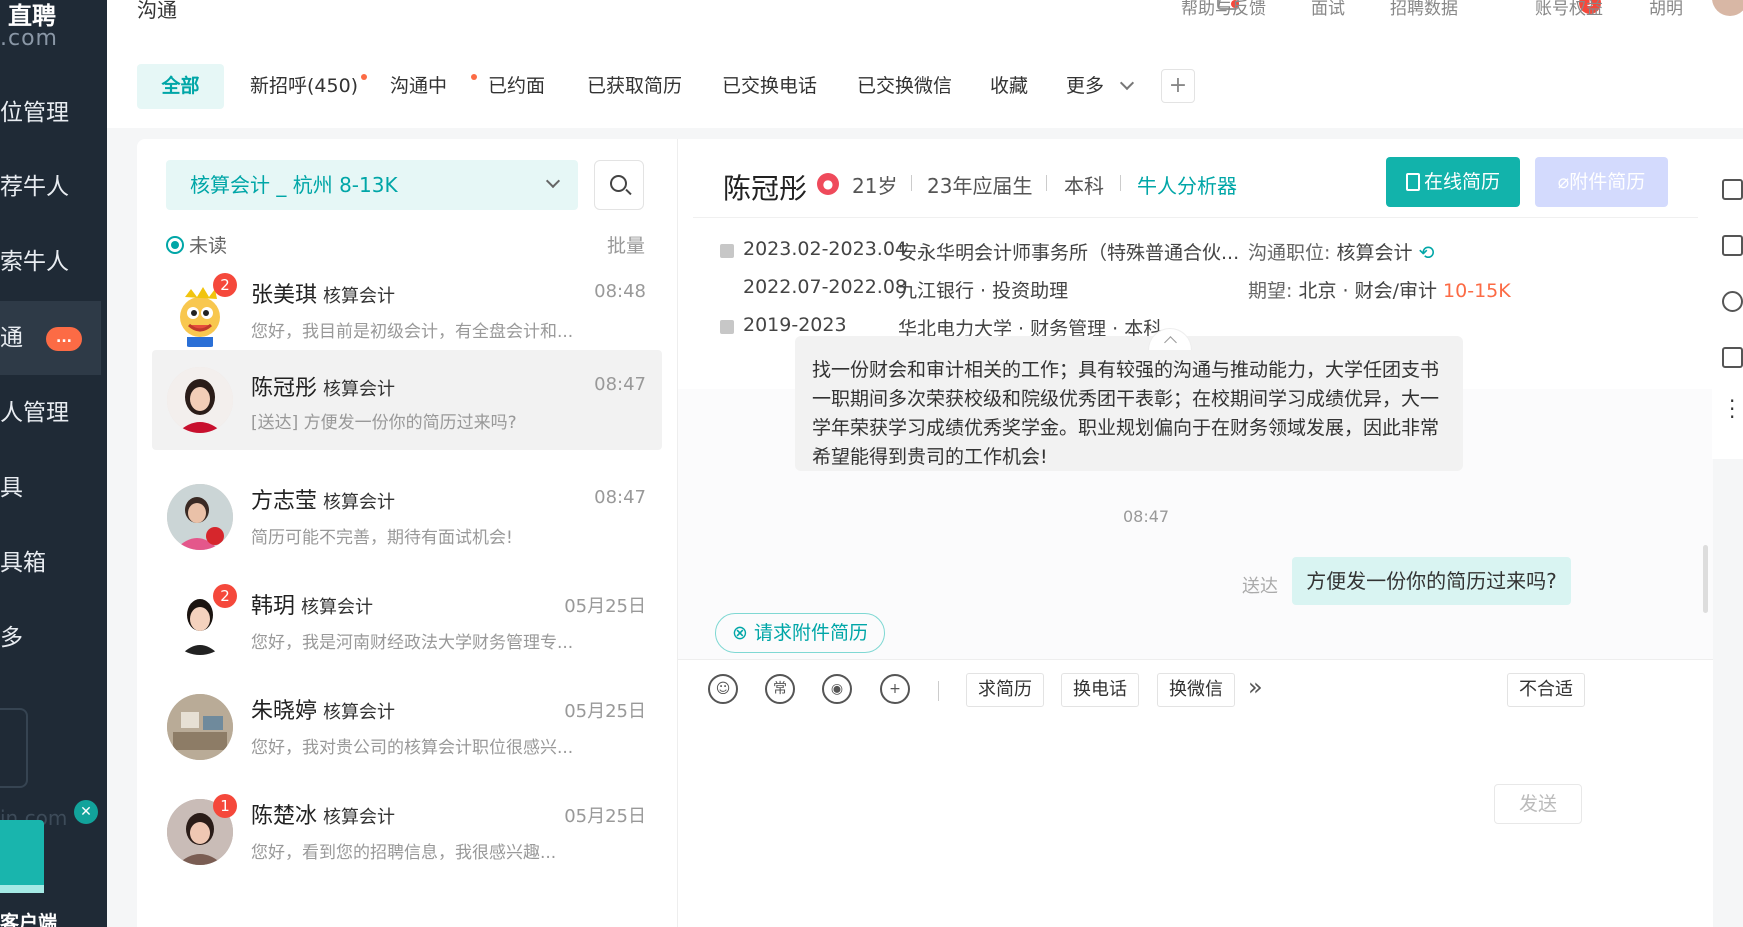 The height and width of the screenshot is (927, 1743). What do you see at coordinates (516, 86) in the screenshot?
I see `tab-interview-booked: 已约面` at bounding box center [516, 86].